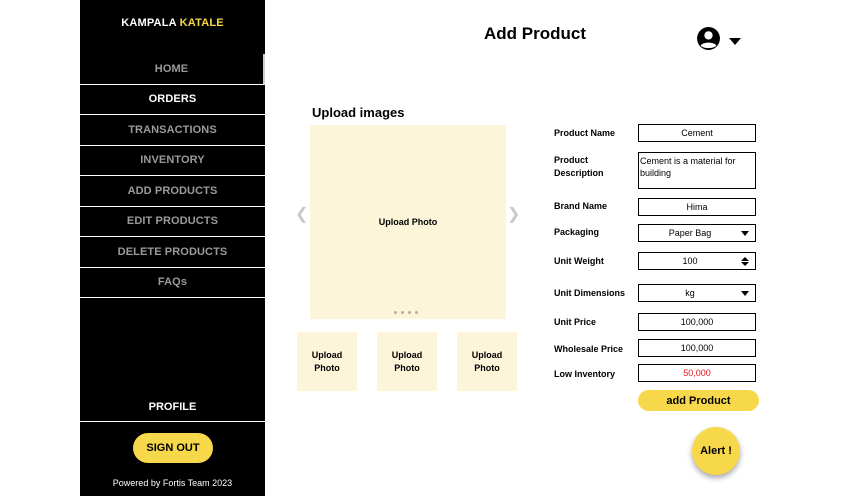  Describe the element at coordinates (172, 483) in the screenshot. I see `footer-credit: Powered by Fortis Team 2023` at that location.